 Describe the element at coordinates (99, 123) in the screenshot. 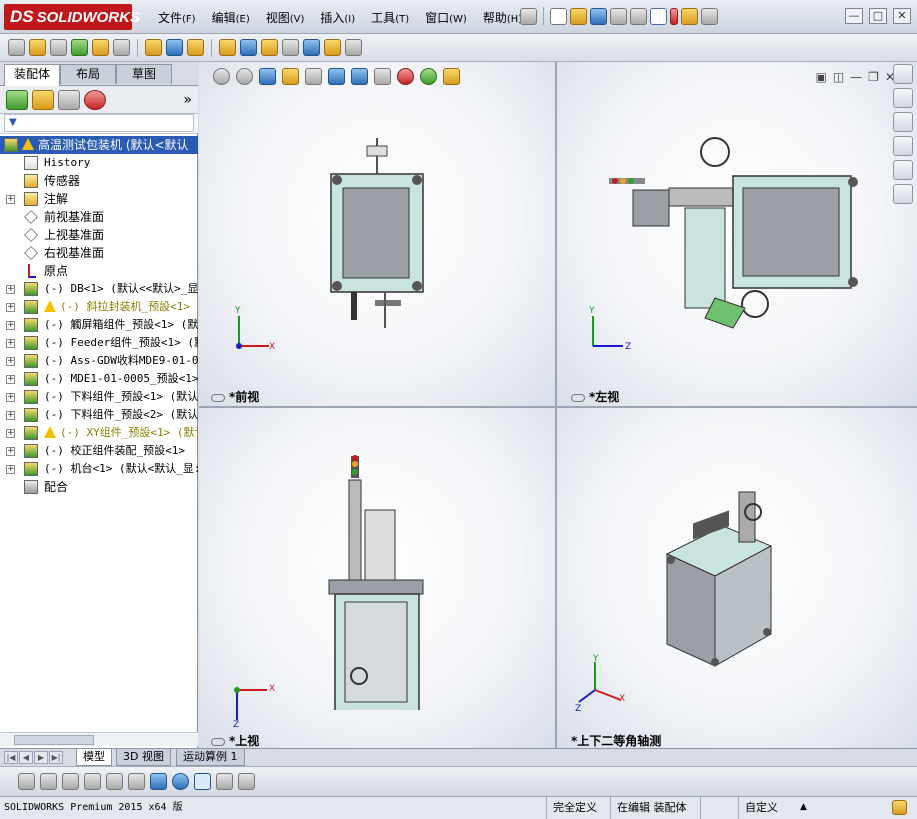

I see `filter-input: ▼` at that location.